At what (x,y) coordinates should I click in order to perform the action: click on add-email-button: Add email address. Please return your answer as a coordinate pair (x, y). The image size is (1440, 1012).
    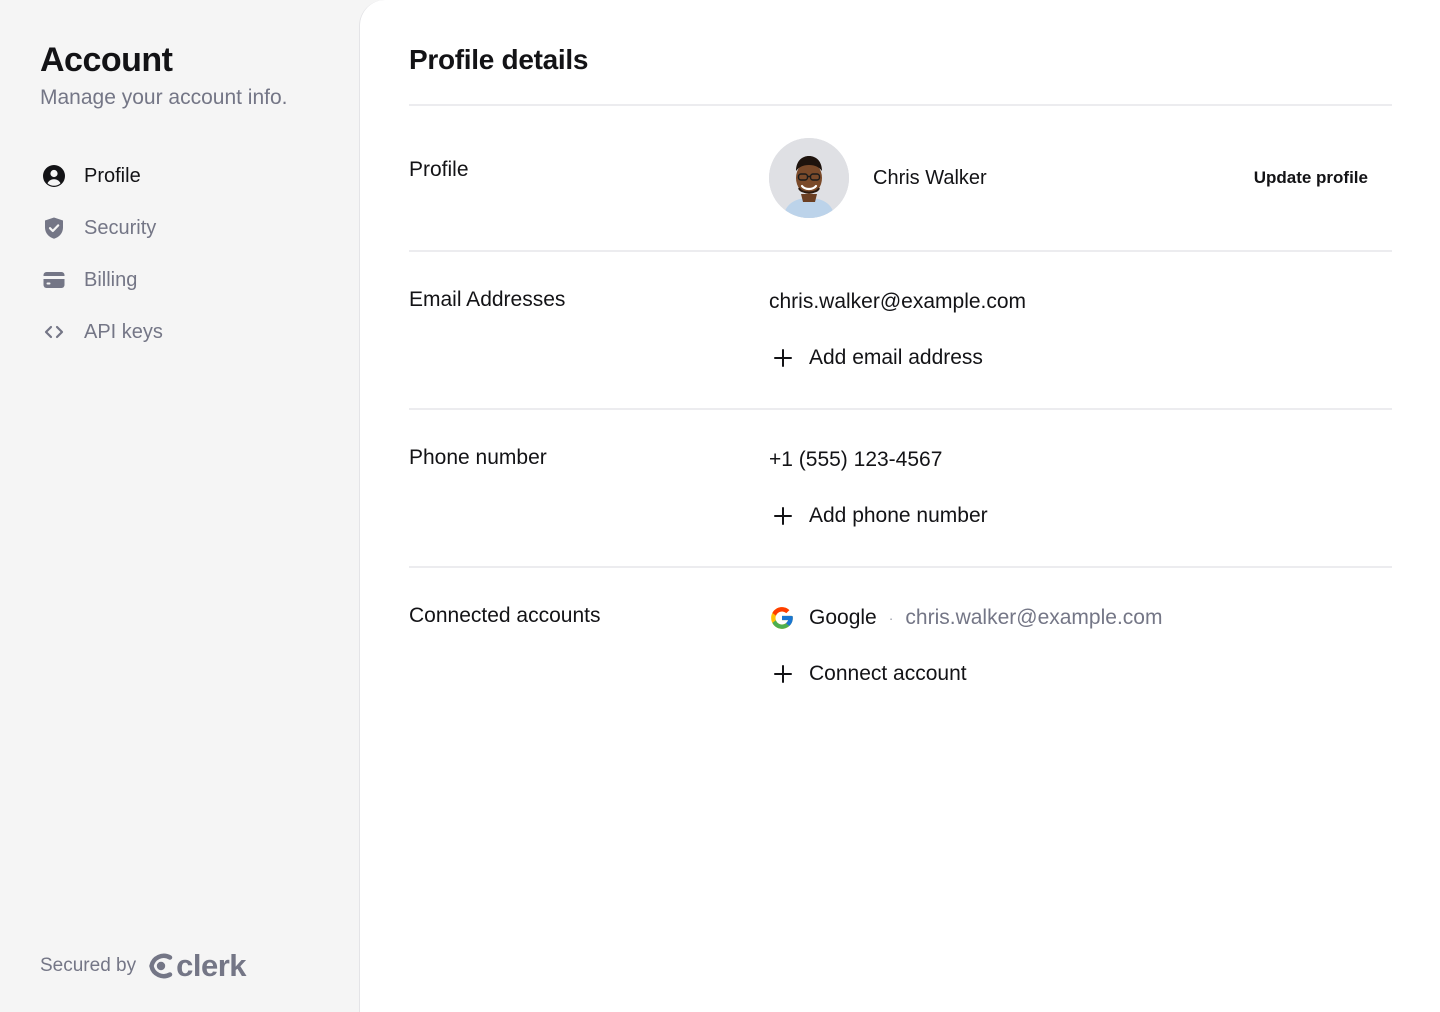
    Looking at the image, I should click on (1080, 358).